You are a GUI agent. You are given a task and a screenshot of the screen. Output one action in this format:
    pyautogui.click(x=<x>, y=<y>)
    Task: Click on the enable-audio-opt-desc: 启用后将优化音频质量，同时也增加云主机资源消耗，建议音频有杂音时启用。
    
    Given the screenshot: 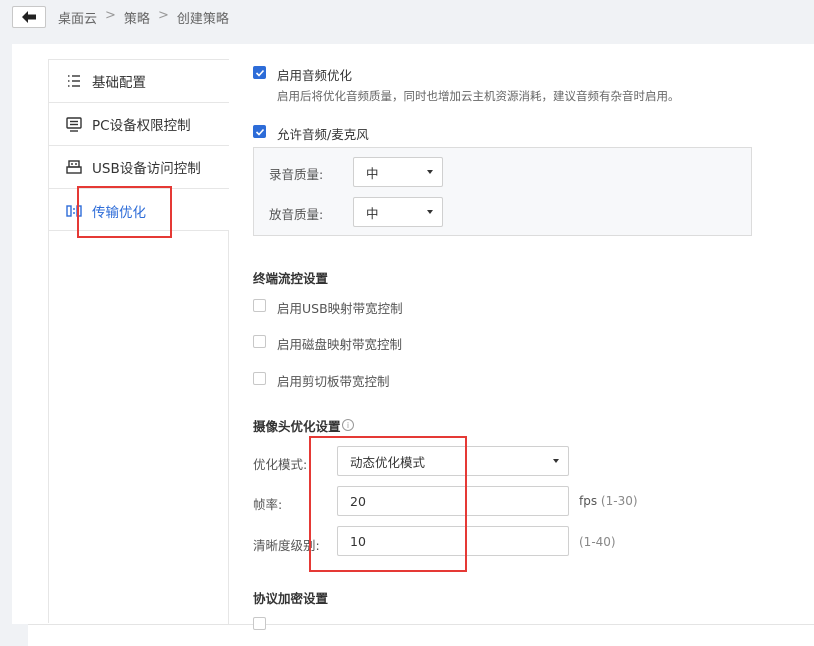 What is the action you would take?
    pyautogui.click(x=478, y=96)
    